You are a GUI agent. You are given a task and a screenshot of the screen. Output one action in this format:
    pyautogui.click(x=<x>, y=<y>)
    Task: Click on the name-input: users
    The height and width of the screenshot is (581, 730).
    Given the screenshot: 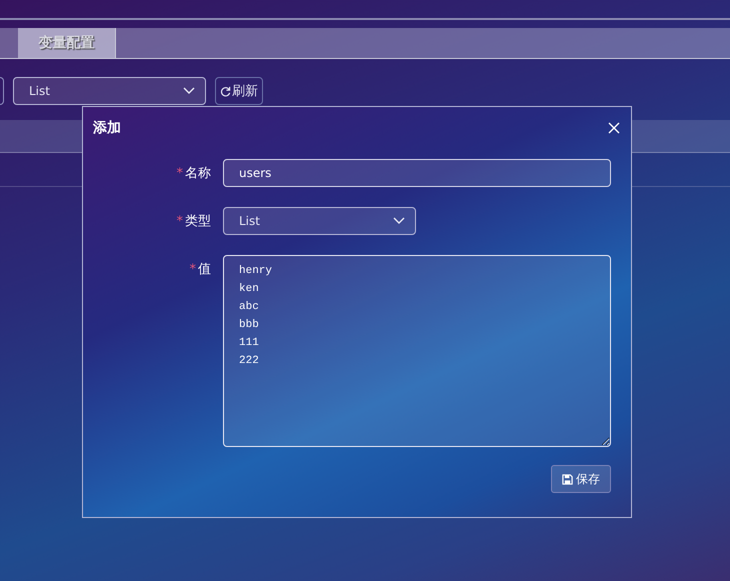 What is the action you would take?
    pyautogui.click(x=417, y=173)
    